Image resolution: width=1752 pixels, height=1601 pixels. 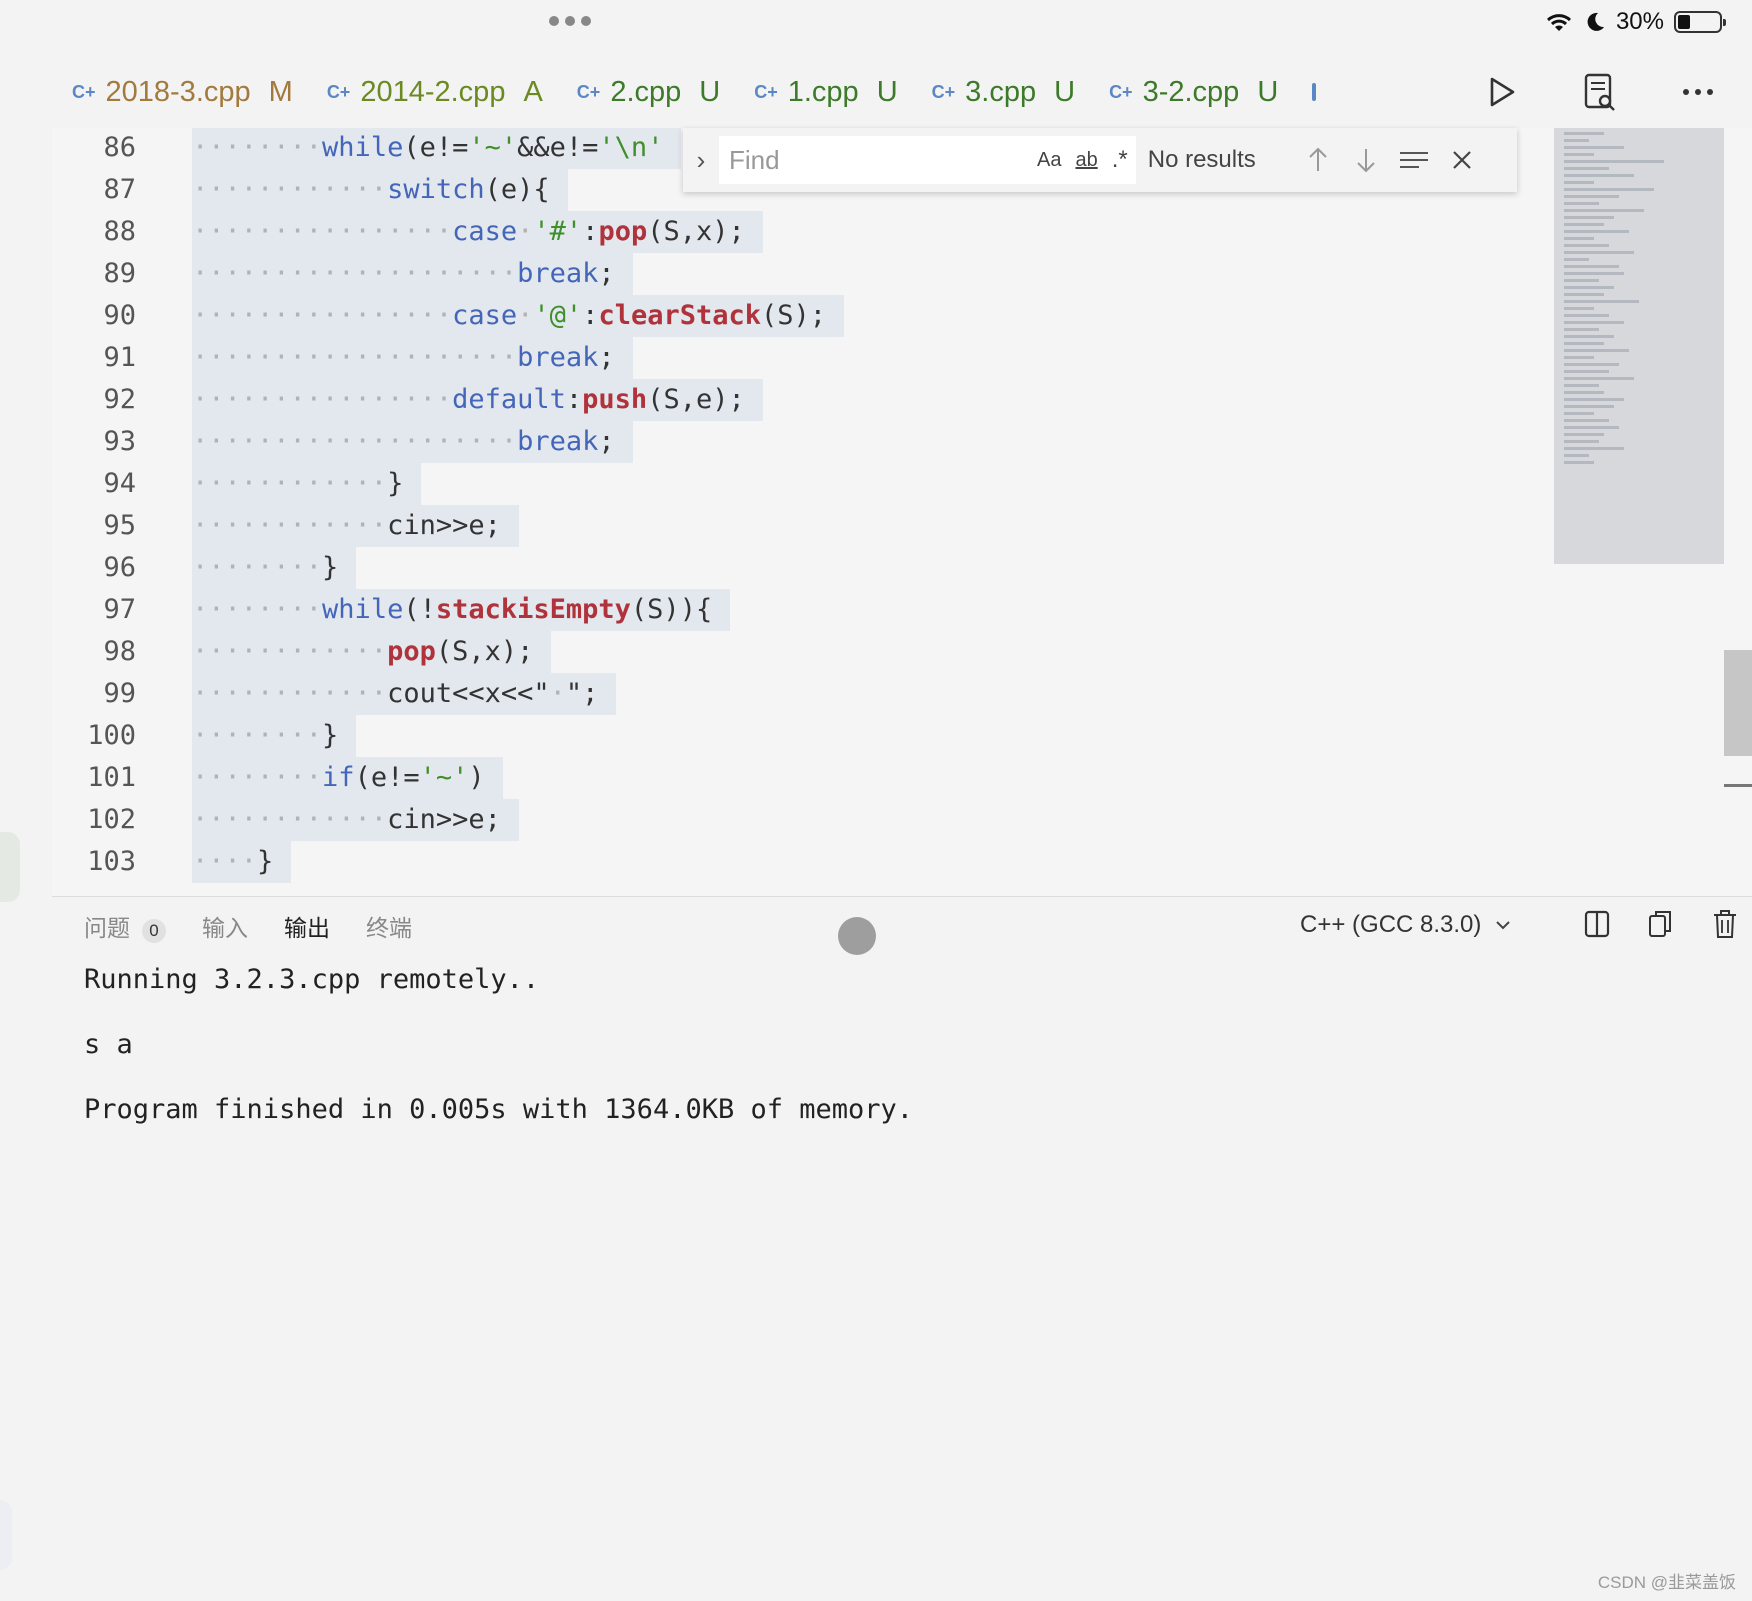 I want to click on code-line: 96 ········}, so click(x=802, y=568).